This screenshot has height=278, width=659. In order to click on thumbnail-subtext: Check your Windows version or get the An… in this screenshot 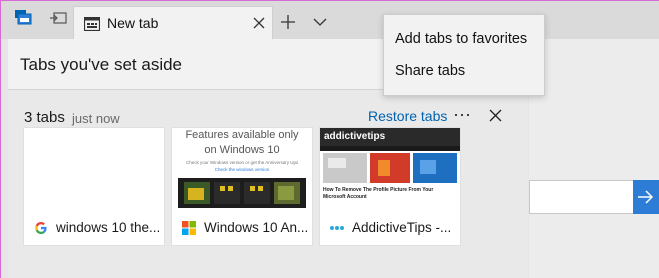, I will do `click(242, 162)`.